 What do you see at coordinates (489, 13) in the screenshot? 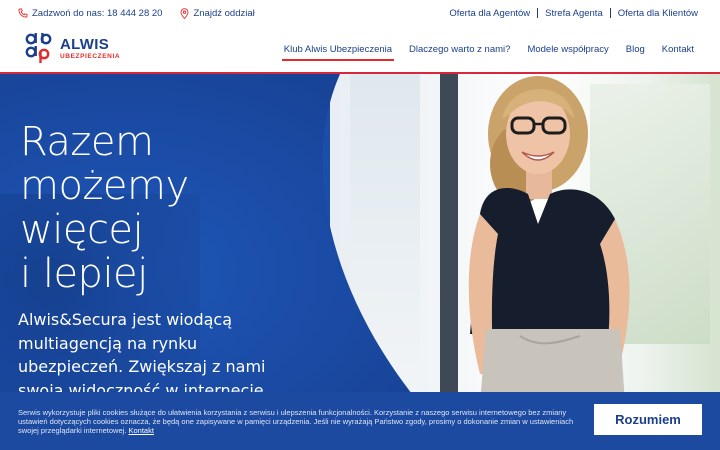
I see `agents-offer-link: Oferta dla Agentów` at bounding box center [489, 13].